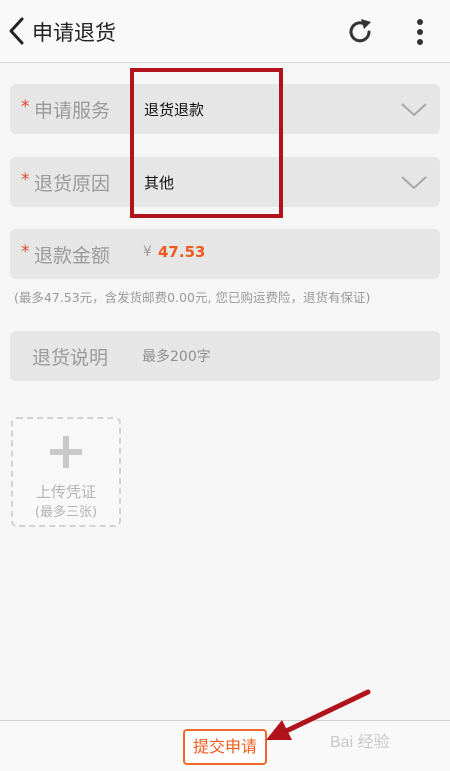  I want to click on app-header: 申请退货, so click(225, 31).